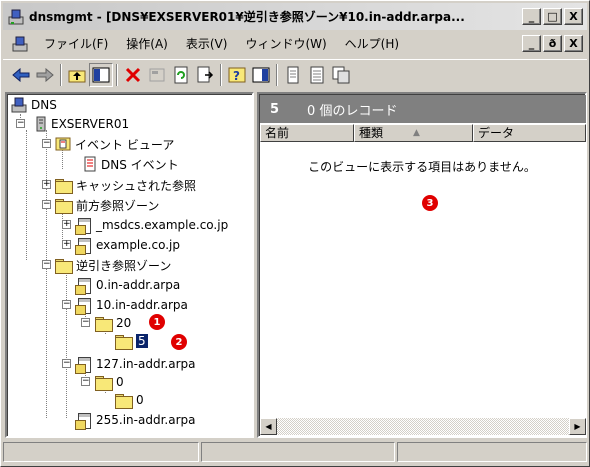 The height and width of the screenshot is (467, 590). Describe the element at coordinates (135, 364) in the screenshot. I see `tree-node-zone-127: 127.in-addr.arpa` at that location.